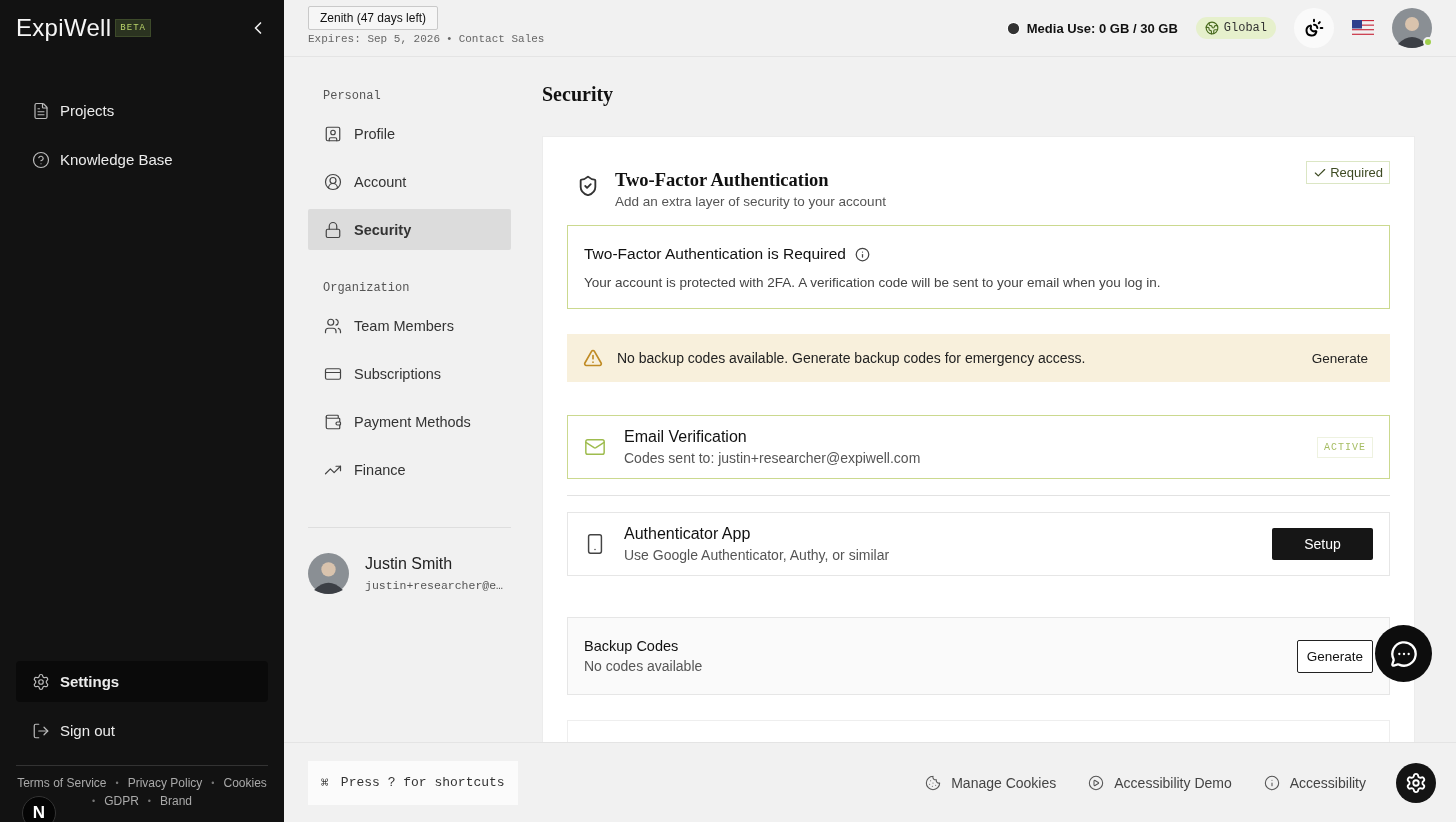 This screenshot has width=1456, height=822. Describe the element at coordinates (409, 564) in the screenshot. I see `user-name: Justin Smith` at that location.